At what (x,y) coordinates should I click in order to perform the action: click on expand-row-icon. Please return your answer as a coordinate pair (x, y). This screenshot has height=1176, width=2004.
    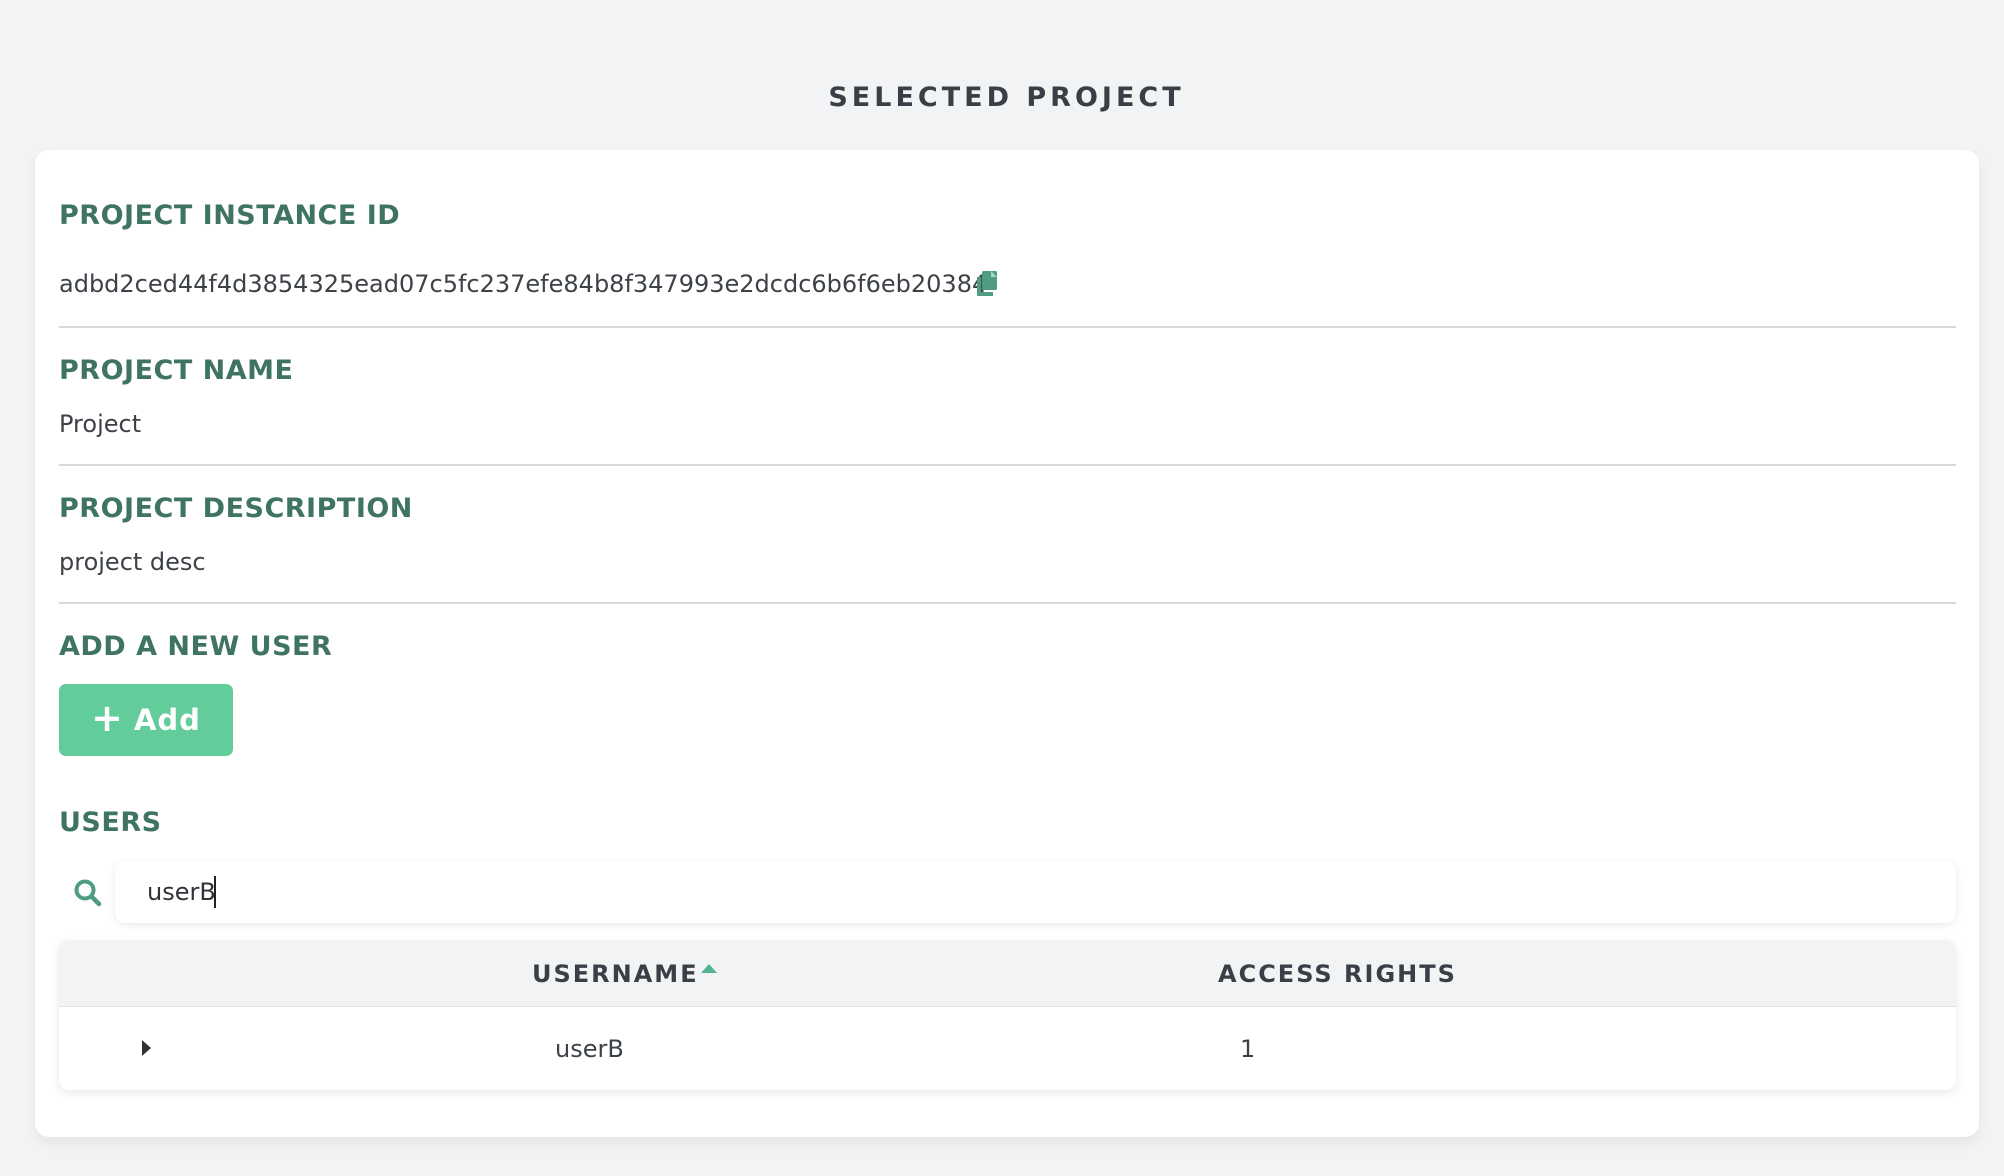
    Looking at the image, I should click on (146, 1048).